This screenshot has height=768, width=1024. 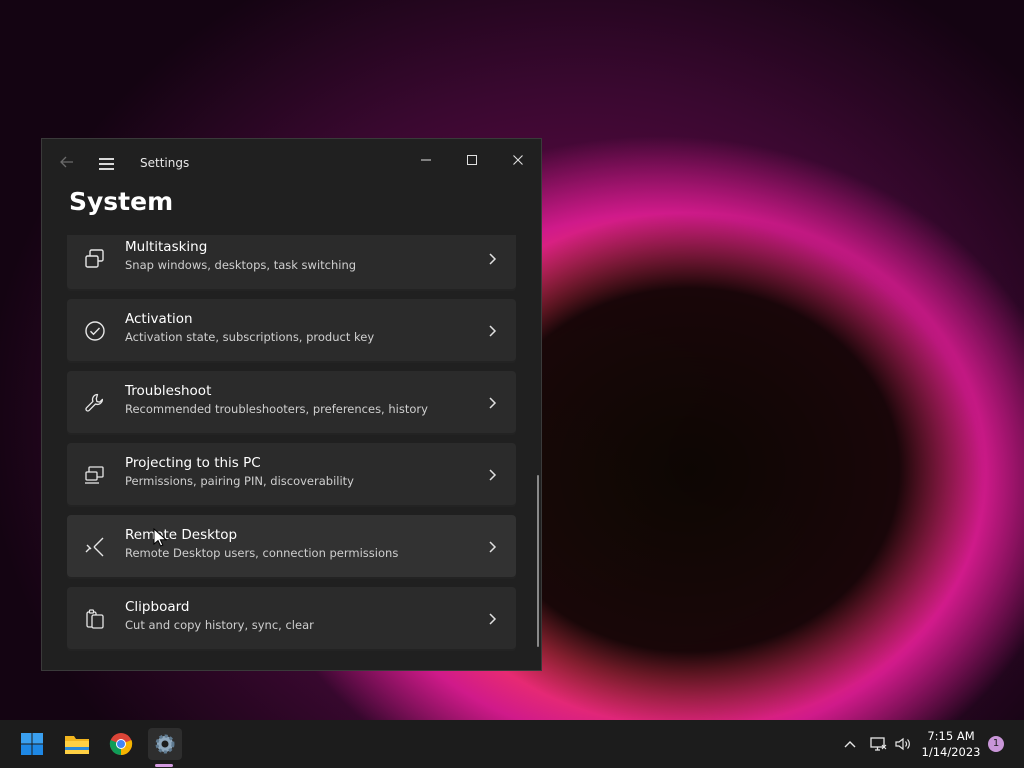 I want to click on chevron-up-icon, so click(x=850, y=744).